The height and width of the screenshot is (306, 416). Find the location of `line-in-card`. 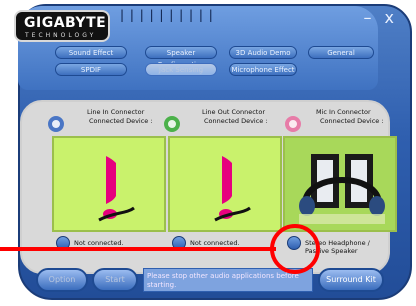

line-in-card is located at coordinates (109, 184).